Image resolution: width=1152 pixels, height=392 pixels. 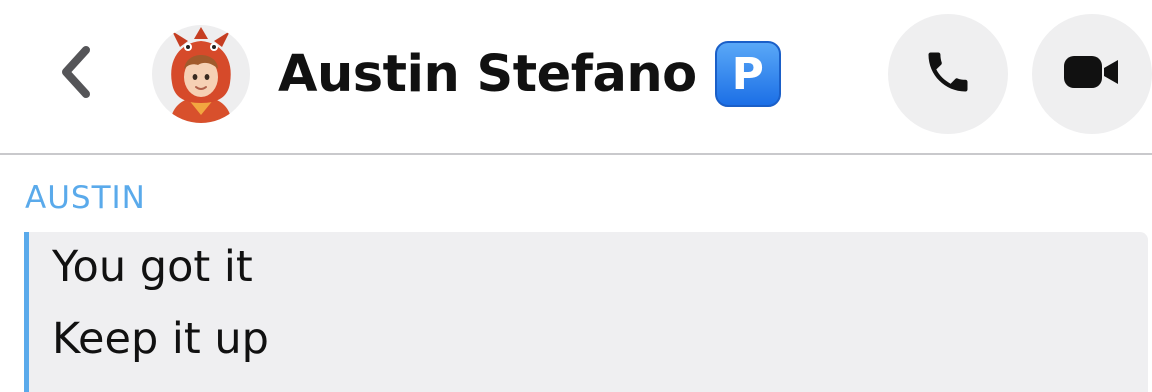 I want to click on p-badge-icon: P, so click(x=747, y=74).